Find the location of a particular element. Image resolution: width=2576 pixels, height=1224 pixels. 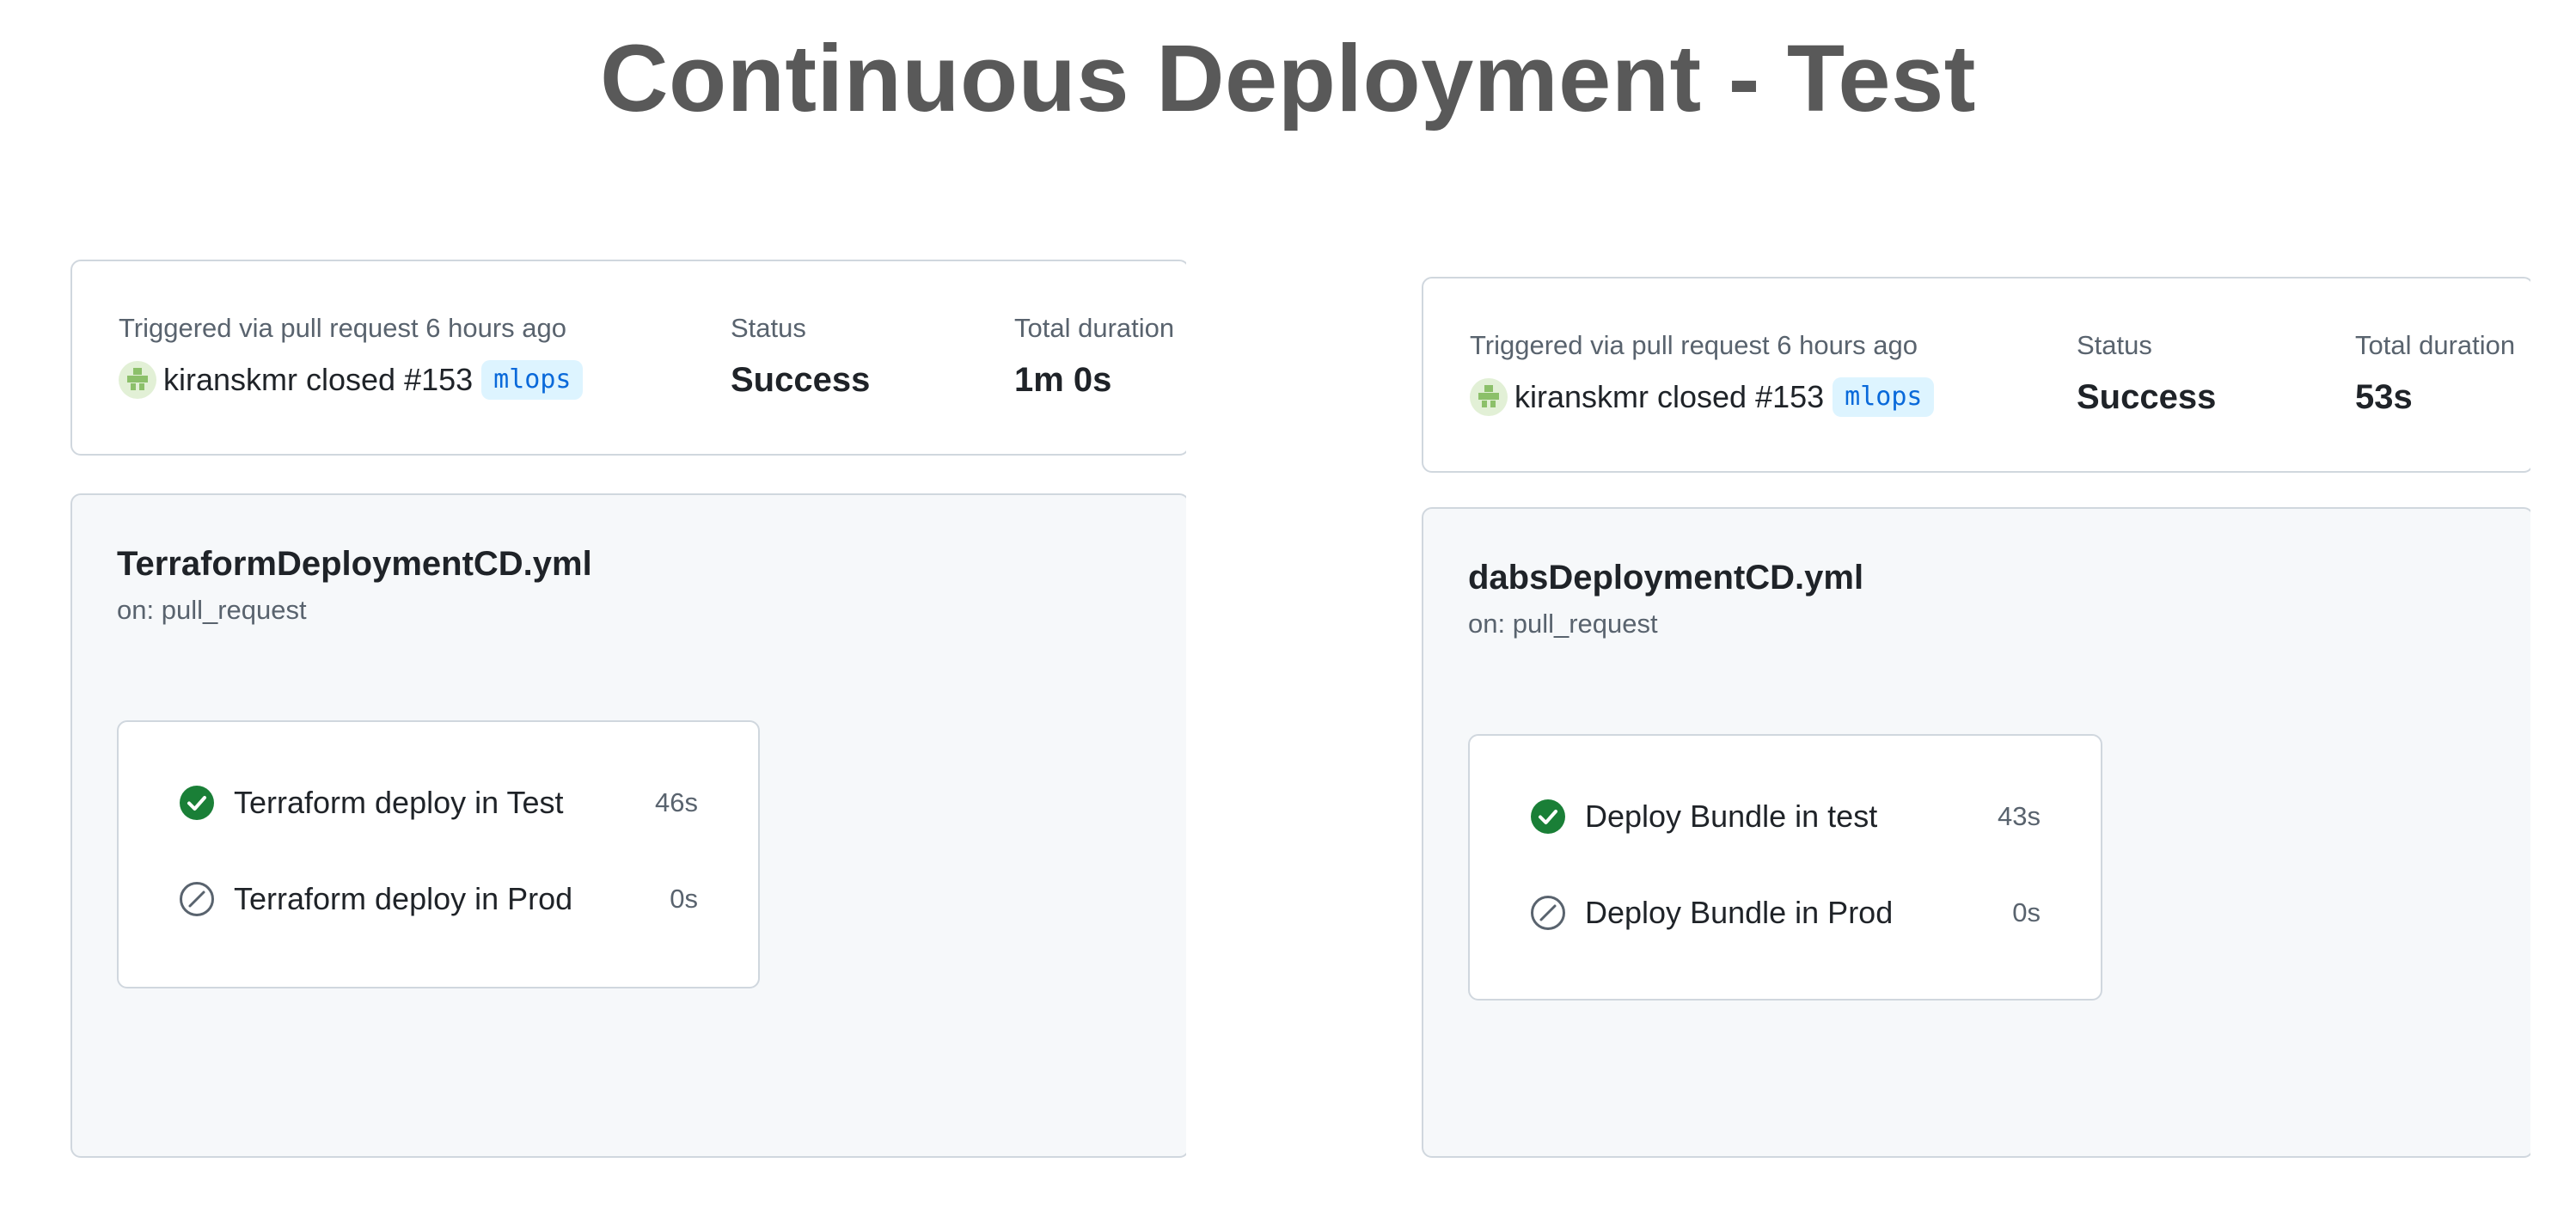

workflow-name: dabsDeploymentCD.yml is located at coordinates (1665, 578).